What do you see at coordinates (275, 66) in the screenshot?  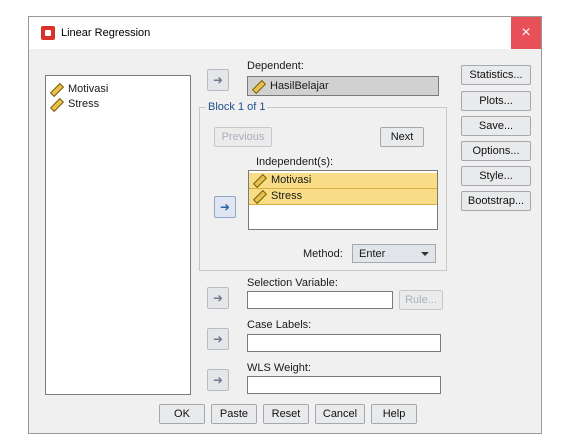 I see `dependent-label: Dependent:` at bounding box center [275, 66].